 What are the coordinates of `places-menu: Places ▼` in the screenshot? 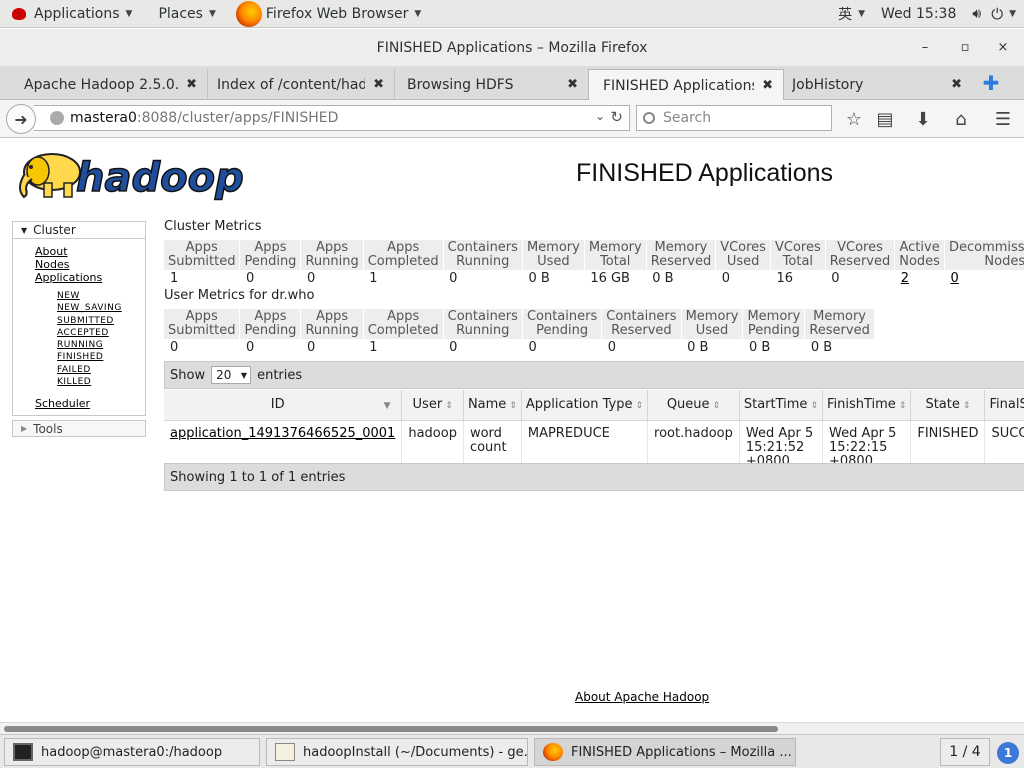 It's located at (186, 14).